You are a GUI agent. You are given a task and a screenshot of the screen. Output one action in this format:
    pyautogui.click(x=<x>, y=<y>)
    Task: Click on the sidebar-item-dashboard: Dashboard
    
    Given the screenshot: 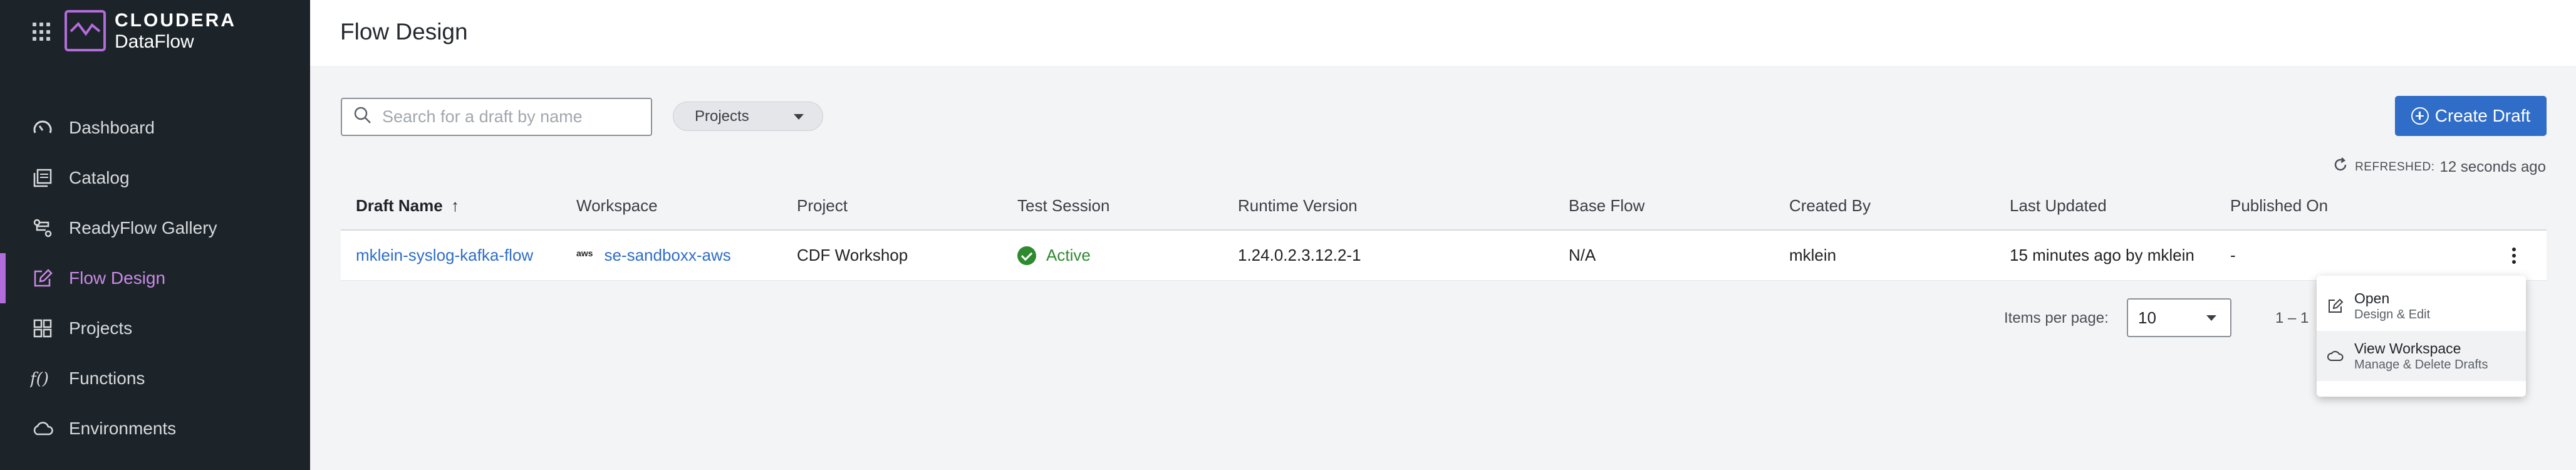 What is the action you would take?
    pyautogui.click(x=155, y=128)
    